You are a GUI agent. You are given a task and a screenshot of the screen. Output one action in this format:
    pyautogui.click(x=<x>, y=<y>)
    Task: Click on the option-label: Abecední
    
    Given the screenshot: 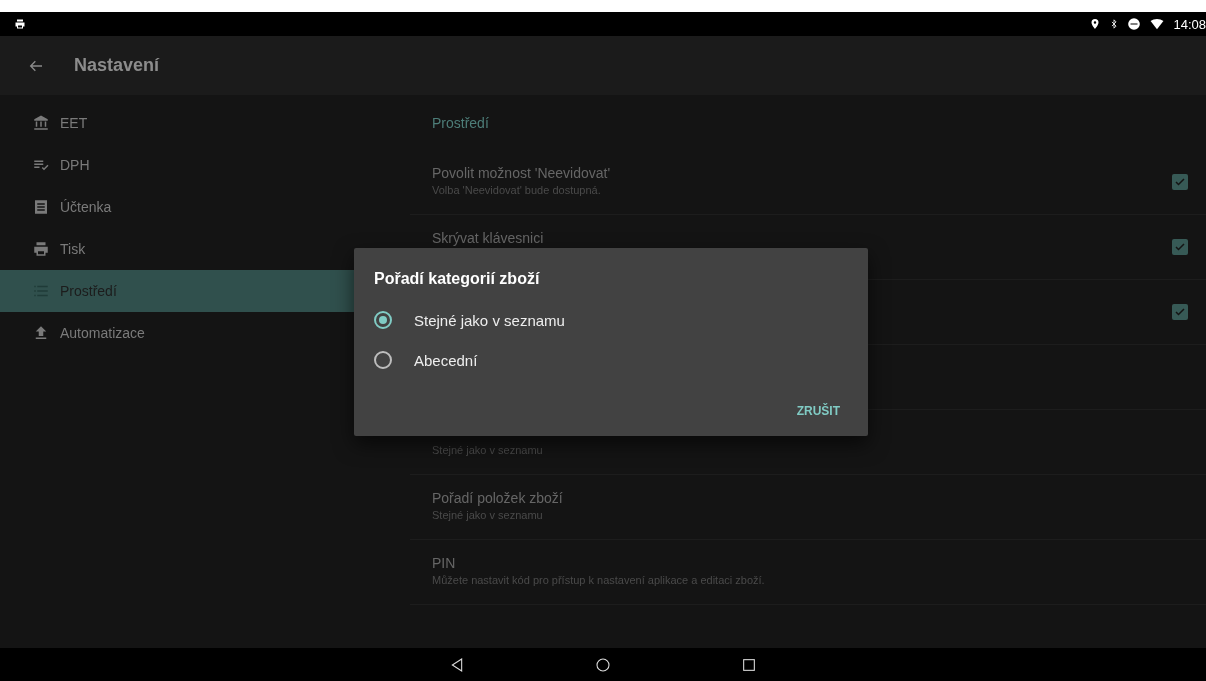 What is the action you would take?
    pyautogui.click(x=446, y=360)
    